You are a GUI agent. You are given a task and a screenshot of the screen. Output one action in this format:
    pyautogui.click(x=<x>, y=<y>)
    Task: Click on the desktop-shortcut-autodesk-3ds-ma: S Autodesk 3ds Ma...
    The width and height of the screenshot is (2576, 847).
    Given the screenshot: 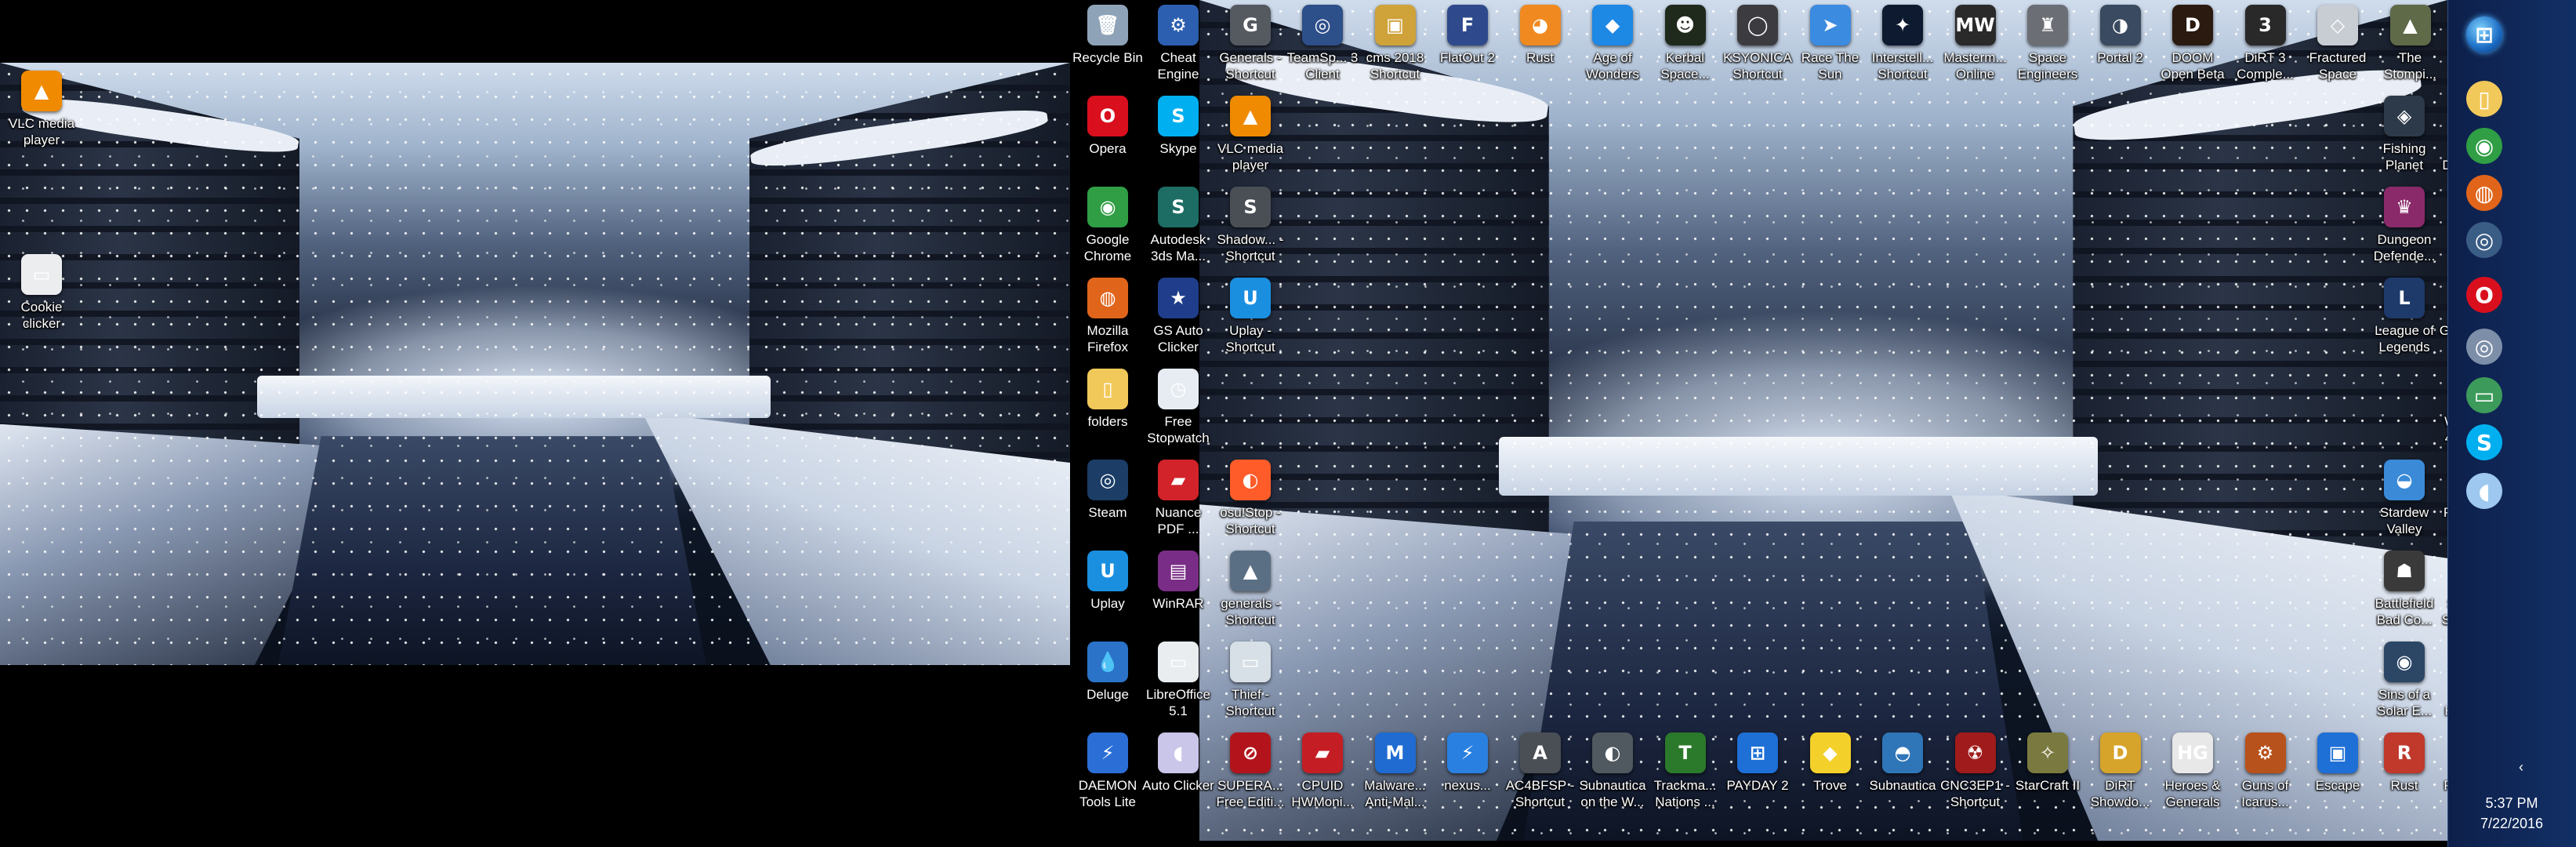 What is the action you would take?
    pyautogui.click(x=1178, y=229)
    